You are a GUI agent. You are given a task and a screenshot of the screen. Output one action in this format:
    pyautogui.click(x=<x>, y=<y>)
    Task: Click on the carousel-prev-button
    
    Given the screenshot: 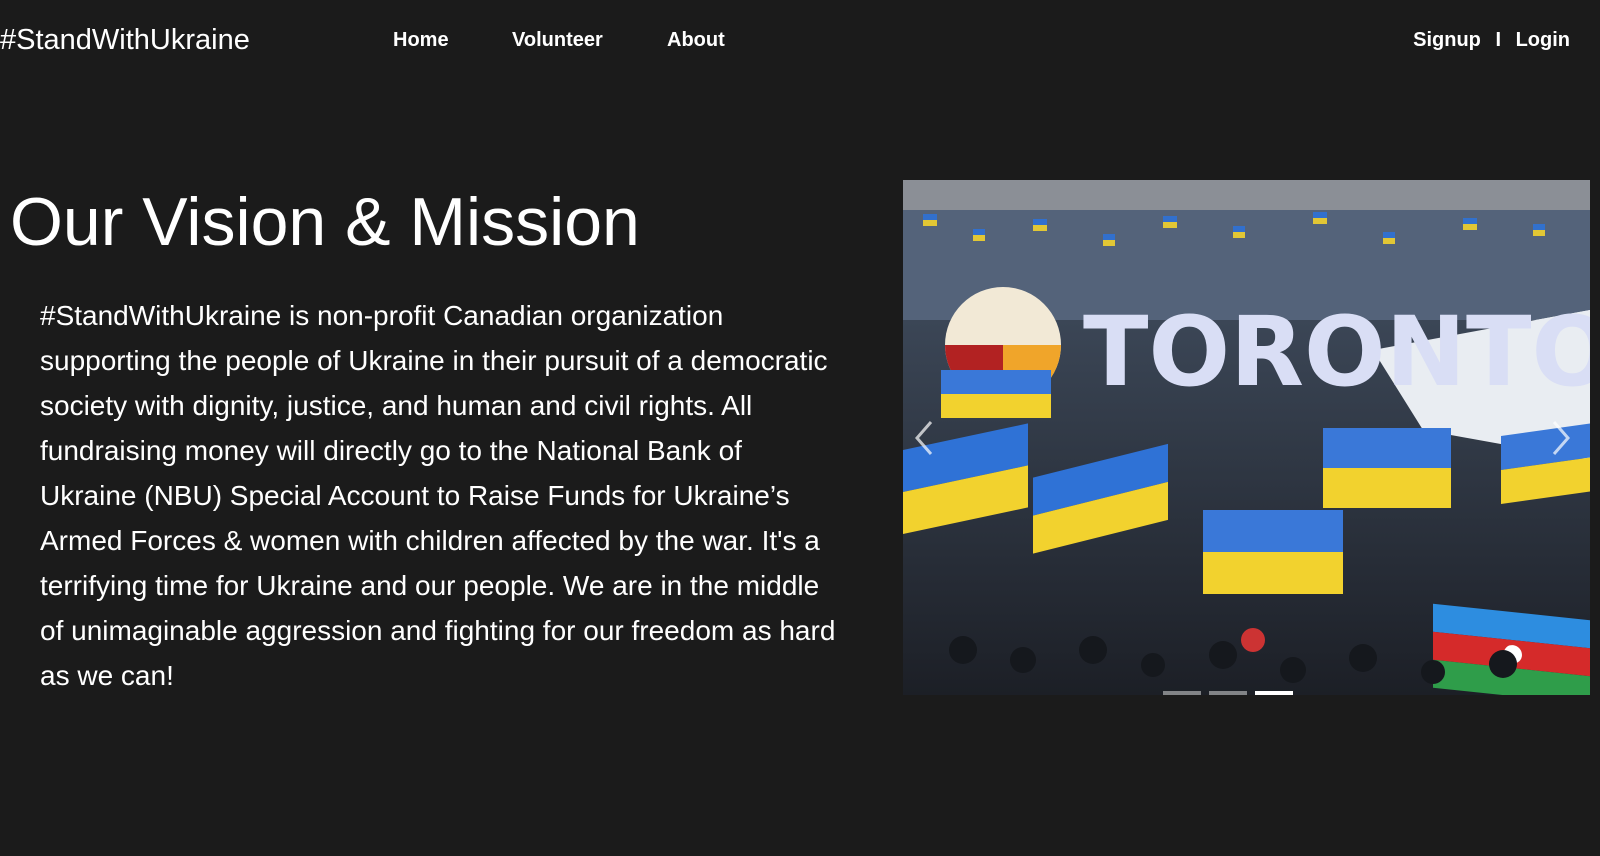 What is the action you would take?
    pyautogui.click(x=925, y=438)
    